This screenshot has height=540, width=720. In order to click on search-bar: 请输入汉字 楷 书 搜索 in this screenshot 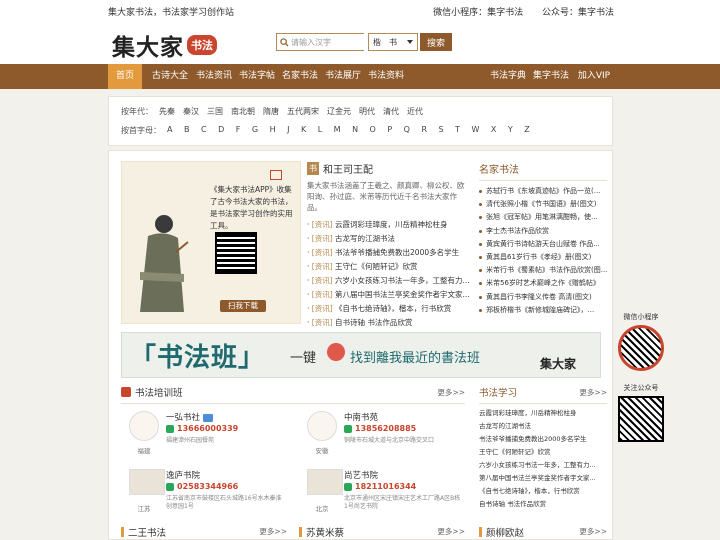, I will do `click(364, 42)`.